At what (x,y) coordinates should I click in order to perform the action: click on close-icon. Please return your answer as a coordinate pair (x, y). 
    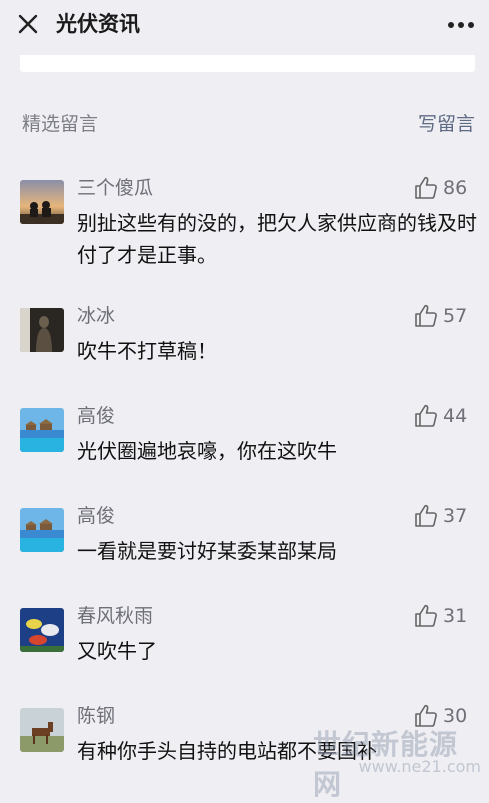
    Looking at the image, I should click on (28, 24).